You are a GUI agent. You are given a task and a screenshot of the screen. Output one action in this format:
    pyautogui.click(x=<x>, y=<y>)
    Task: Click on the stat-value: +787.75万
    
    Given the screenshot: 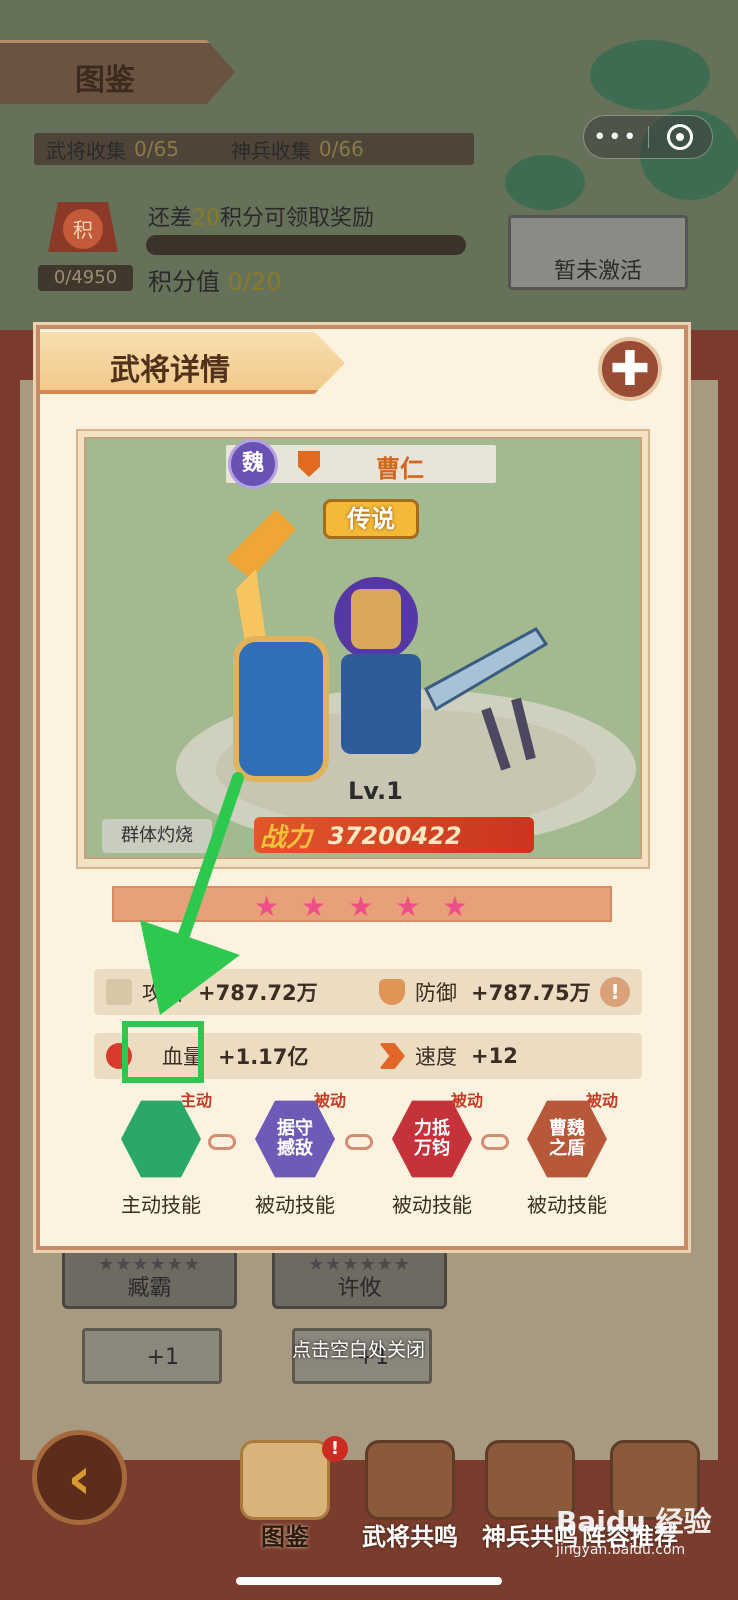 What is the action you would take?
    pyautogui.click(x=531, y=993)
    